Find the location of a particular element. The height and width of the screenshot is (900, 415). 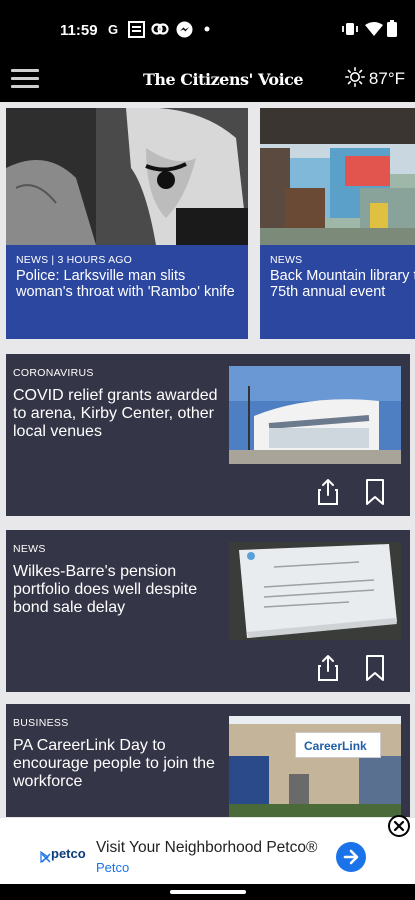

home-gesture-handle is located at coordinates (208, 892).